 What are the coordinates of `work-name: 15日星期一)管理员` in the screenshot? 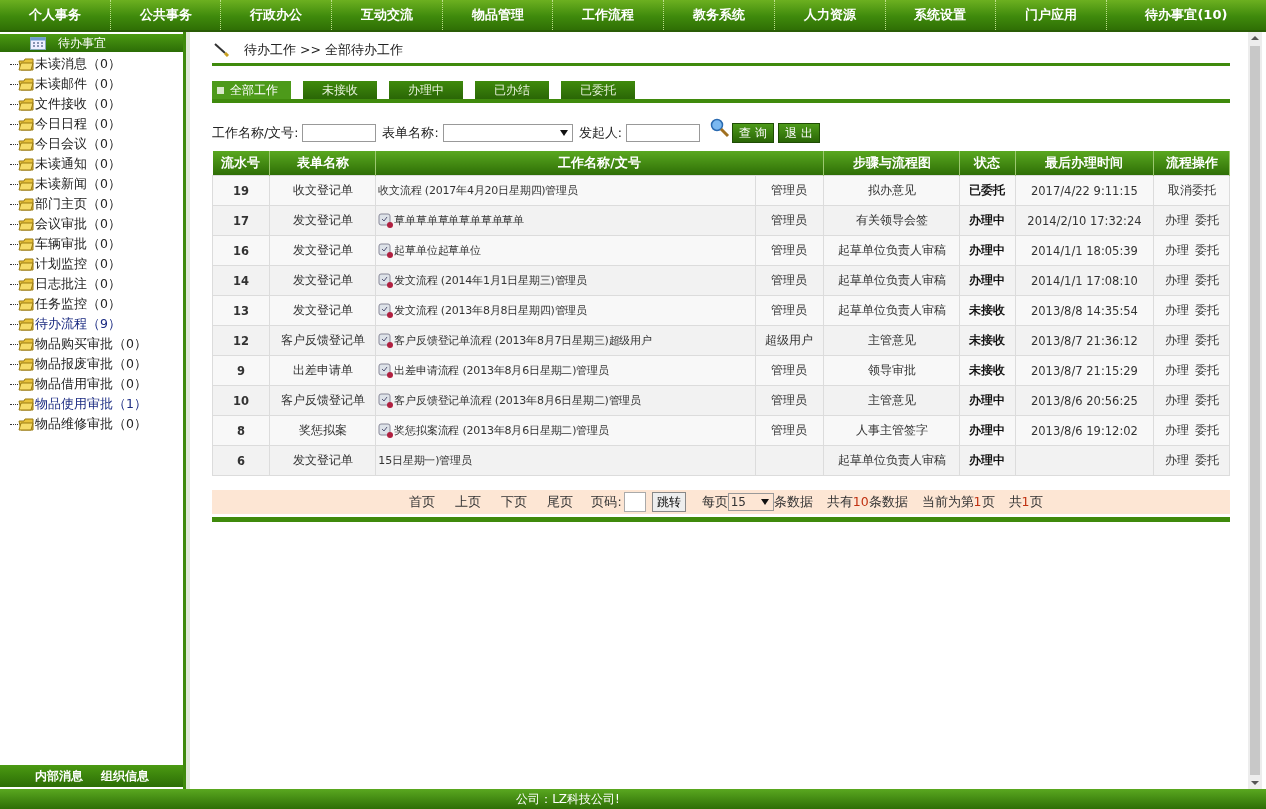 It's located at (425, 460).